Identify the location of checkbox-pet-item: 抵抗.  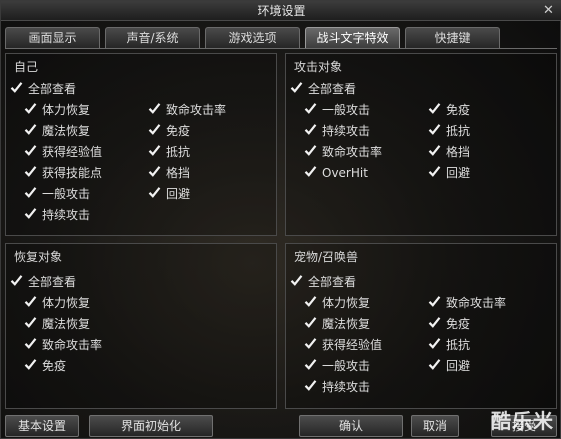
(449, 345).